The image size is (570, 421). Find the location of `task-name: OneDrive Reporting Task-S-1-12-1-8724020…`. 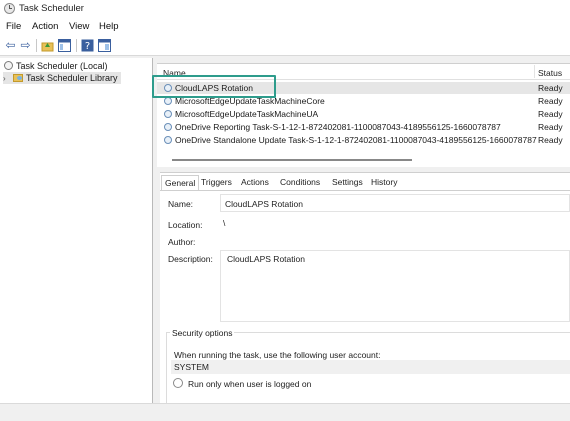

task-name: OneDrive Reporting Task-S-1-12-1-8724020… is located at coordinates (338, 127).